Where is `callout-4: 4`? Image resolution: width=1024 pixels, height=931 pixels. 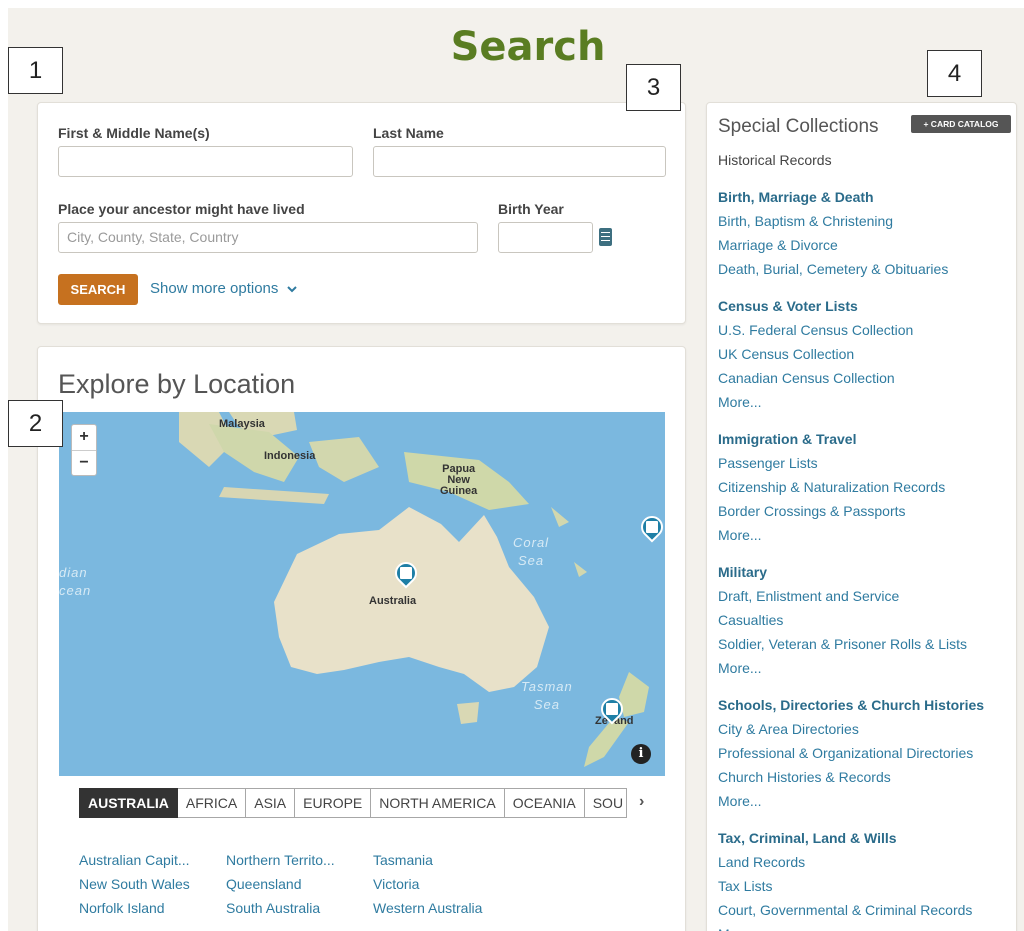 callout-4: 4 is located at coordinates (954, 73).